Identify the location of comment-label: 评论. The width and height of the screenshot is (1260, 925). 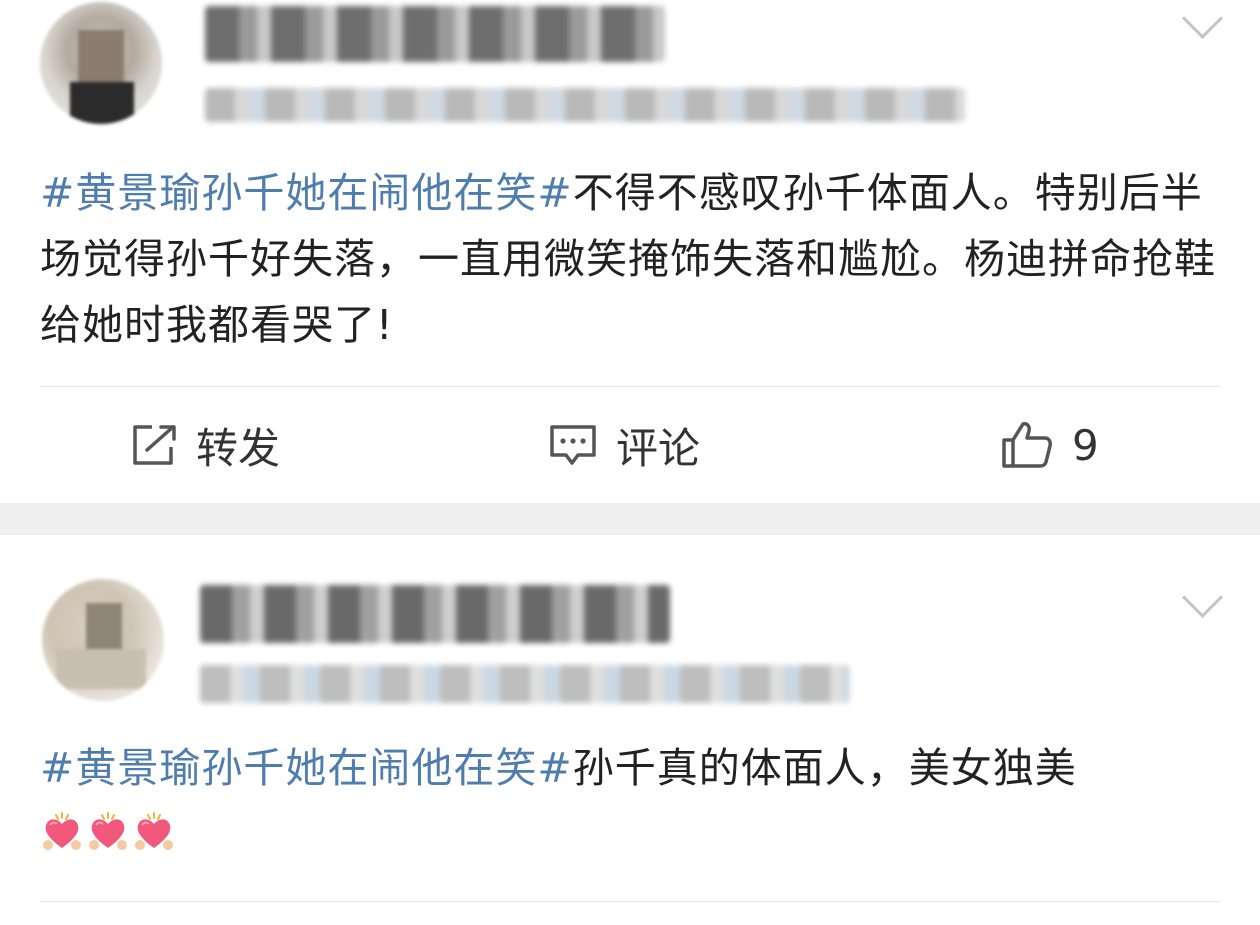
(658, 448).